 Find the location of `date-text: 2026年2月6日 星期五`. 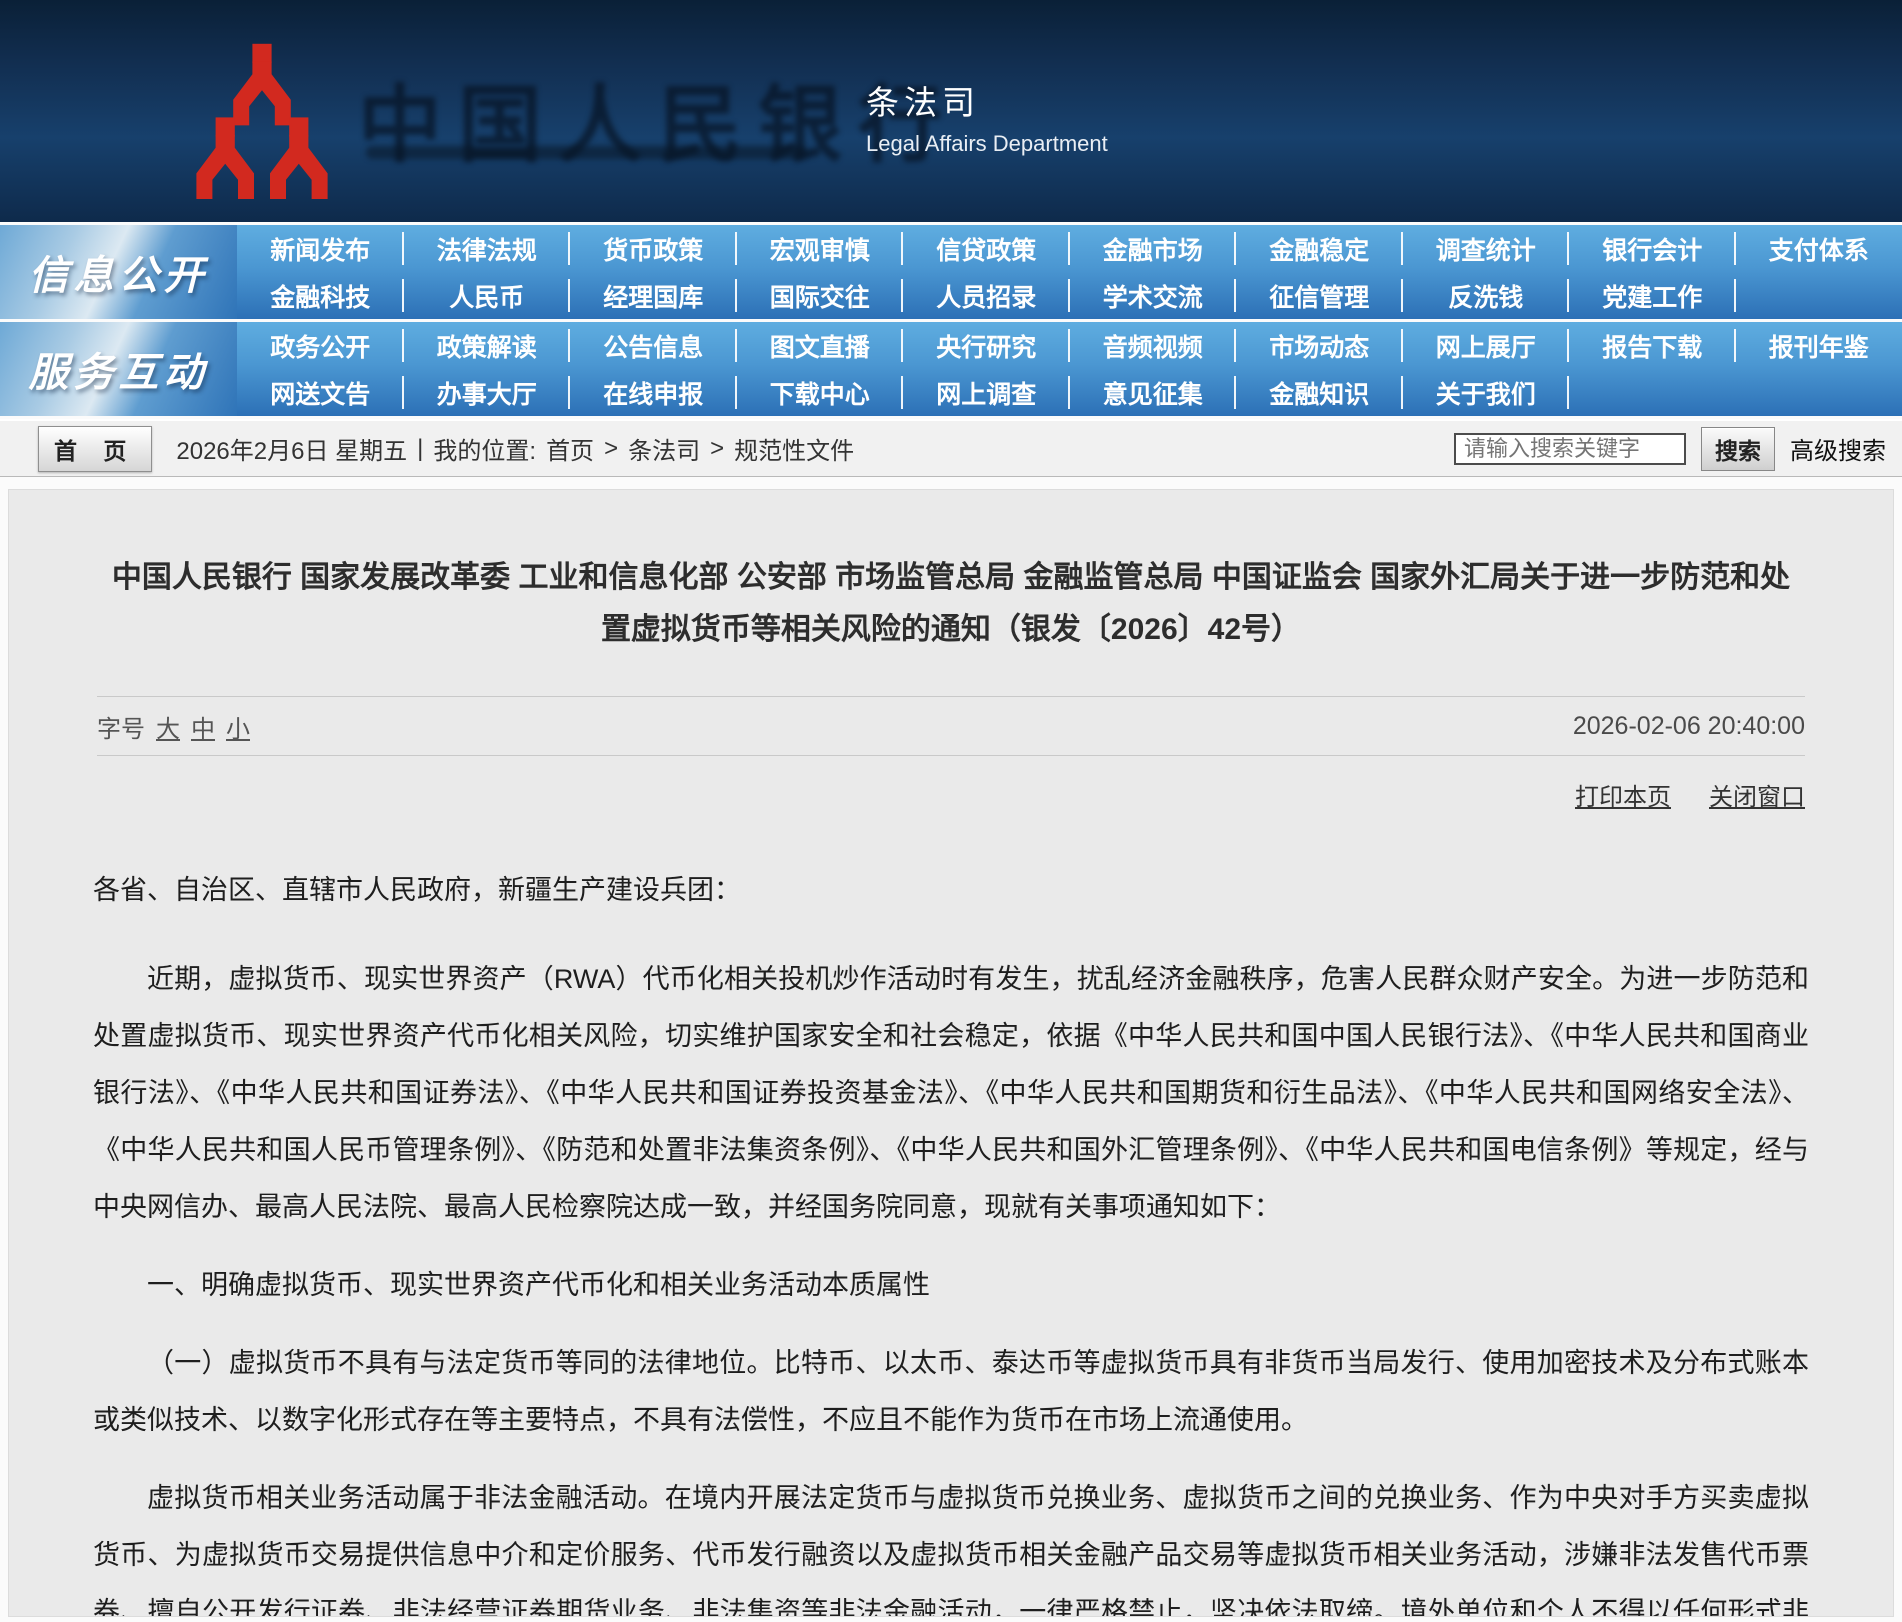

date-text: 2026年2月6日 星期五 is located at coordinates (292, 451).